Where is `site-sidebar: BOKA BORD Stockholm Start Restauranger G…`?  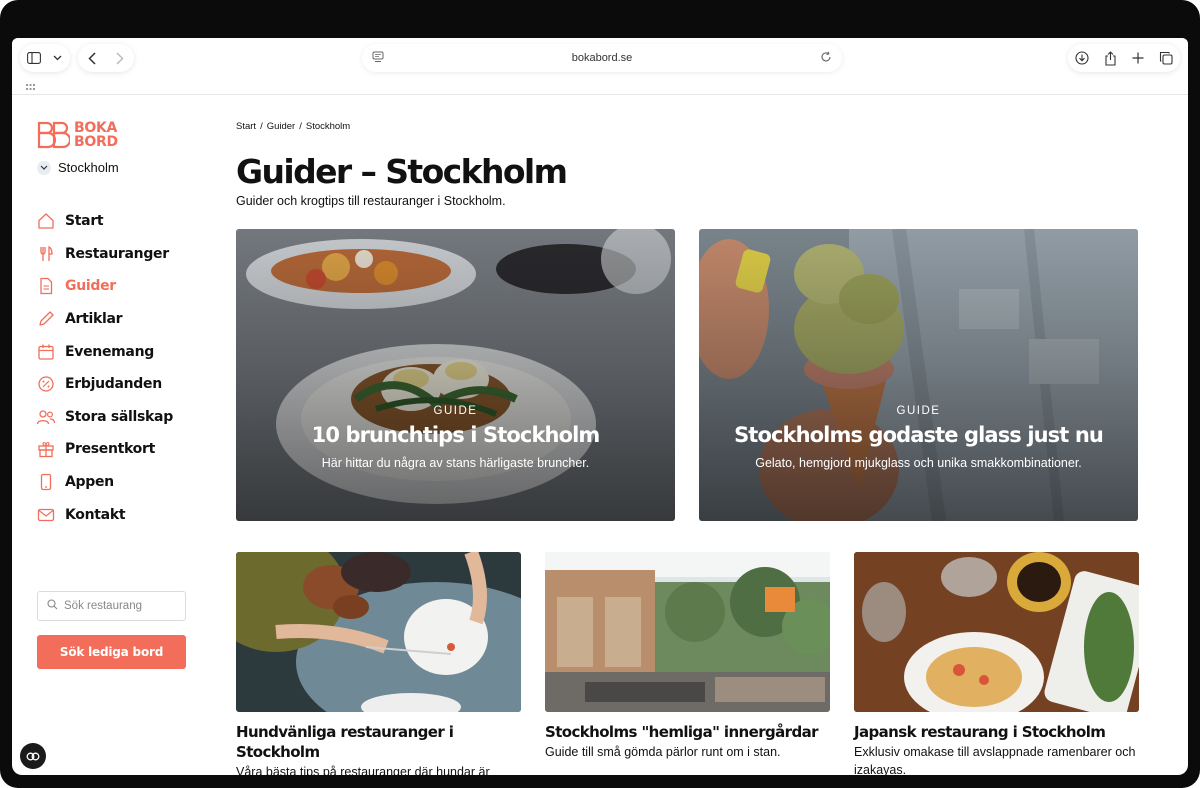
site-sidebar: BOKA BORD Stockholm Start Restauranger G… is located at coordinates (112, 435).